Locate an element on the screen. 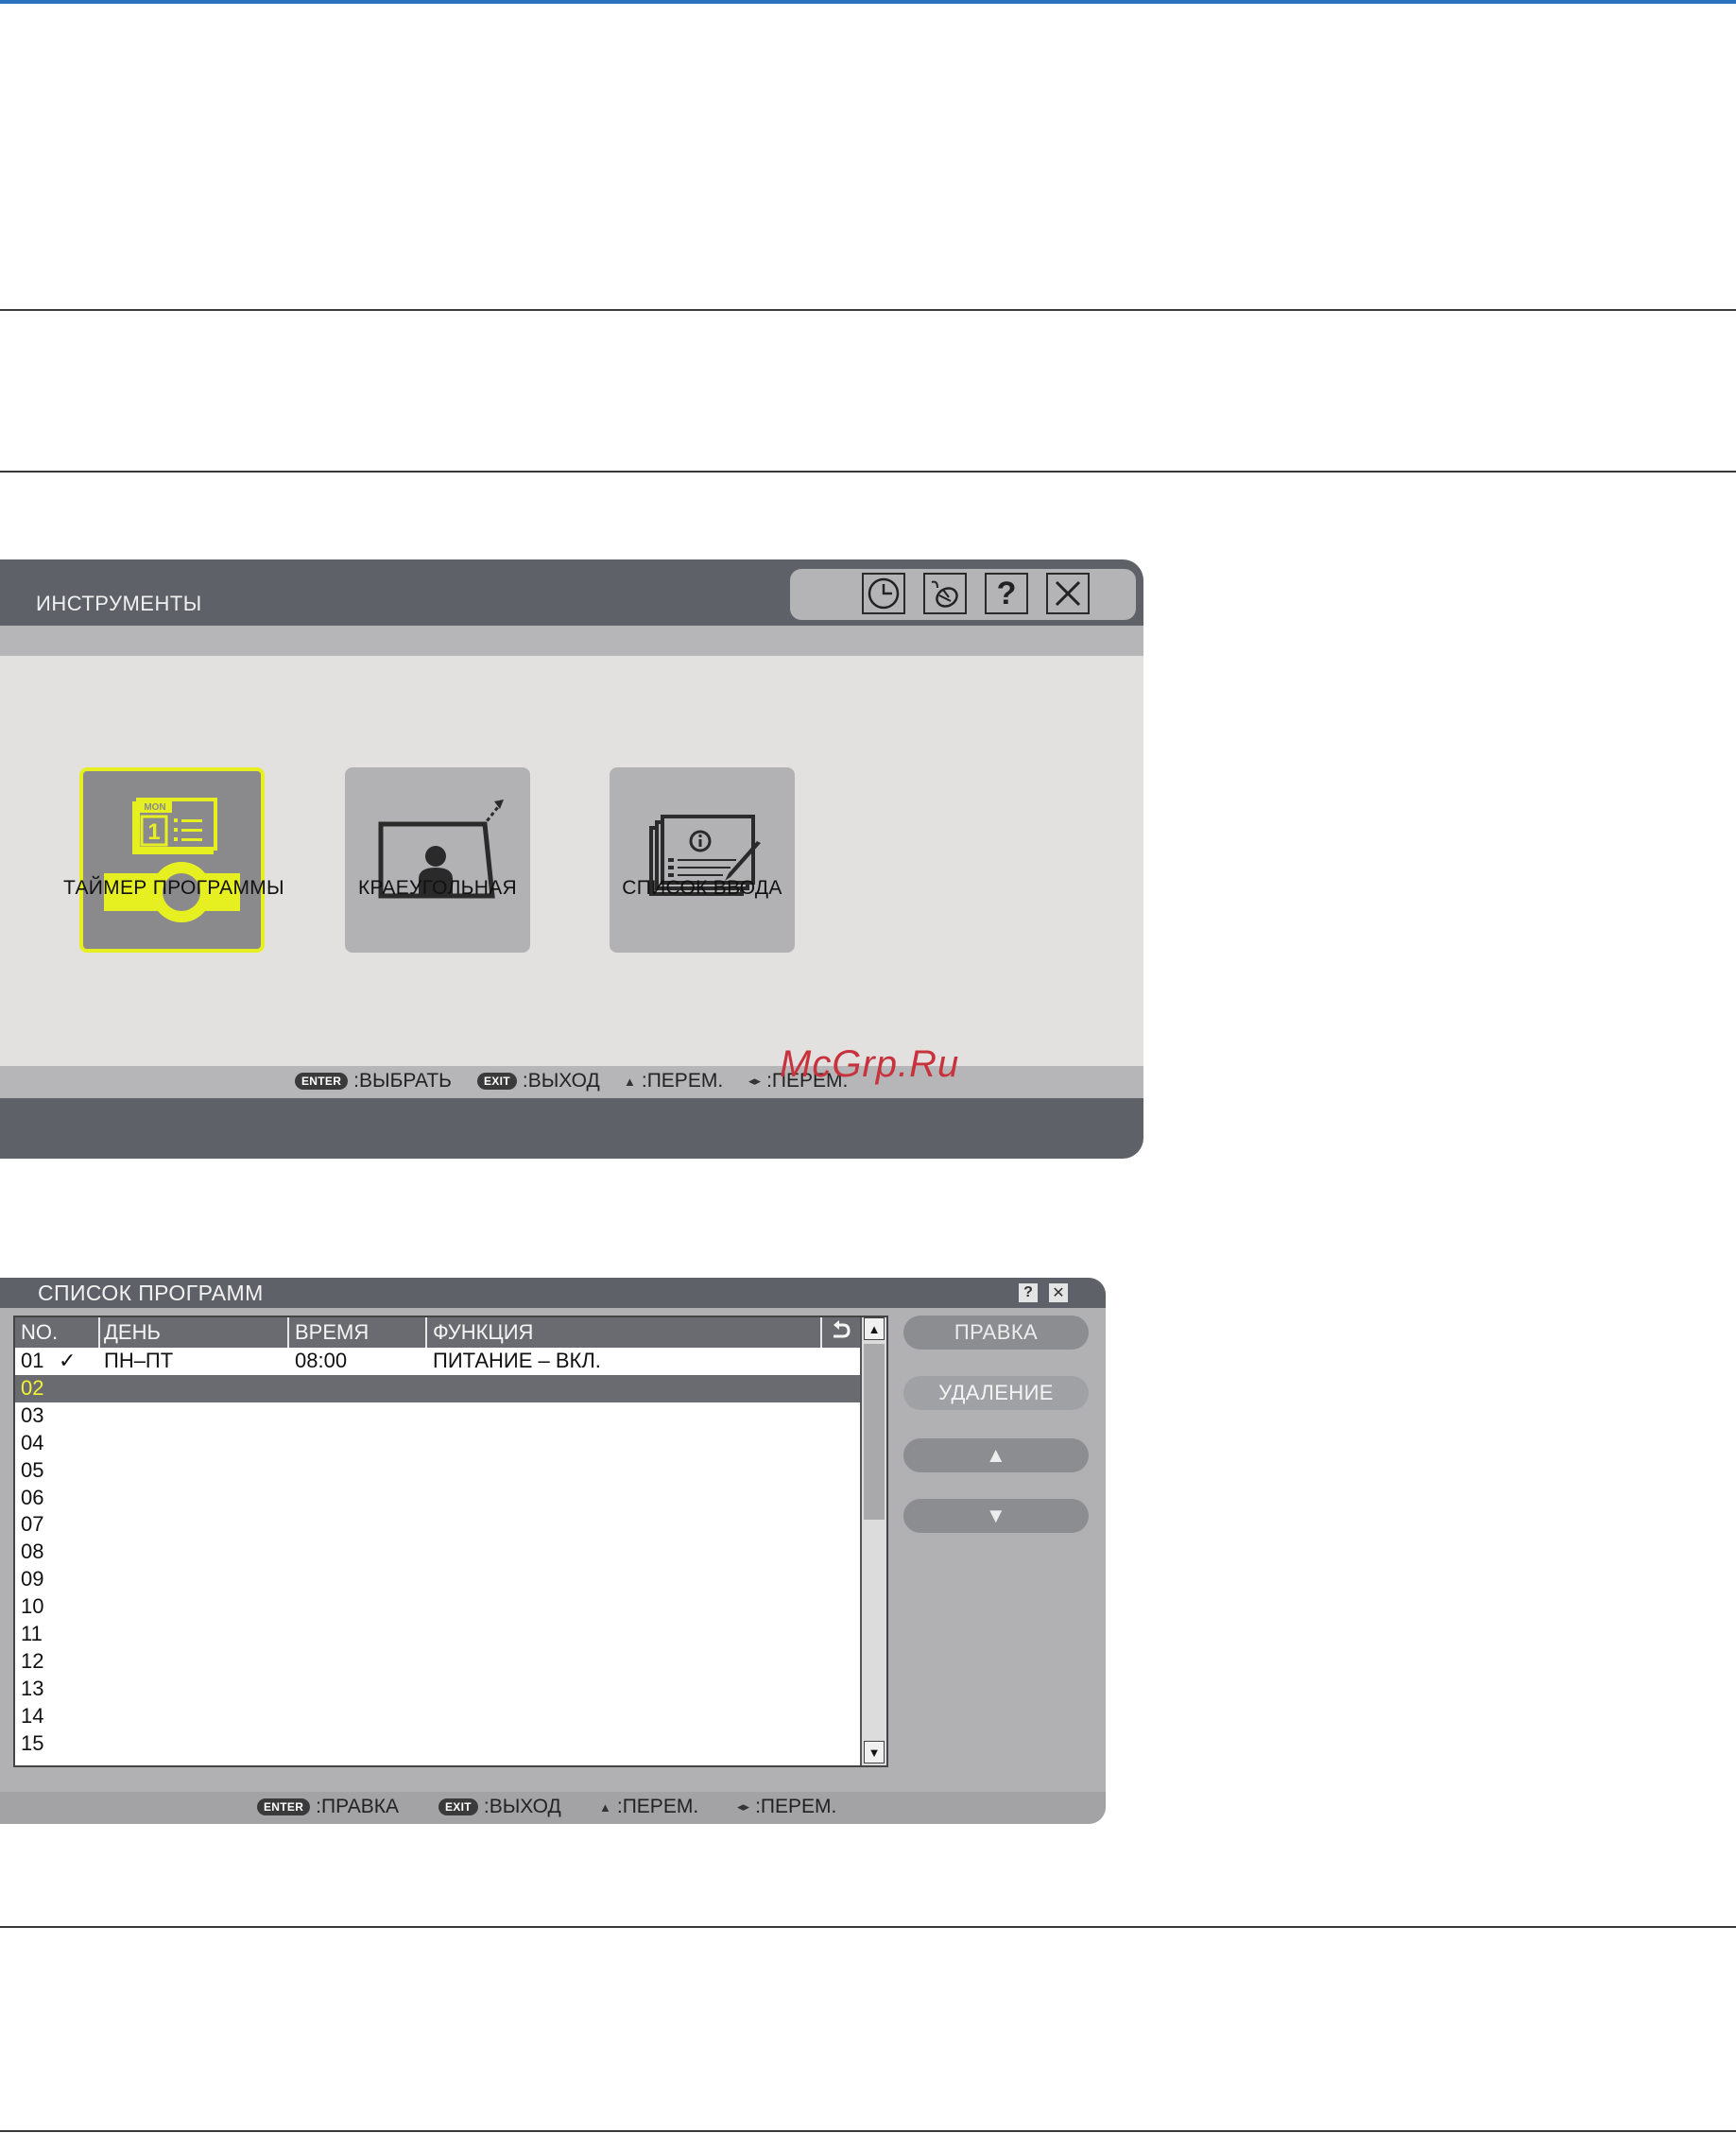 This screenshot has width=1736, height=2133. cornerstone-tile is located at coordinates (437, 860).